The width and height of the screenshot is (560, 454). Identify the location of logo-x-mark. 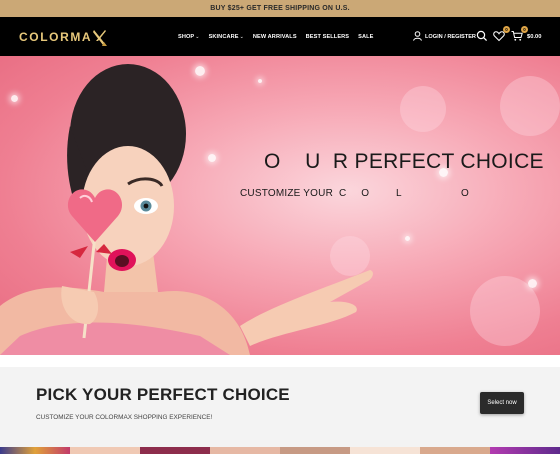
(100, 37).